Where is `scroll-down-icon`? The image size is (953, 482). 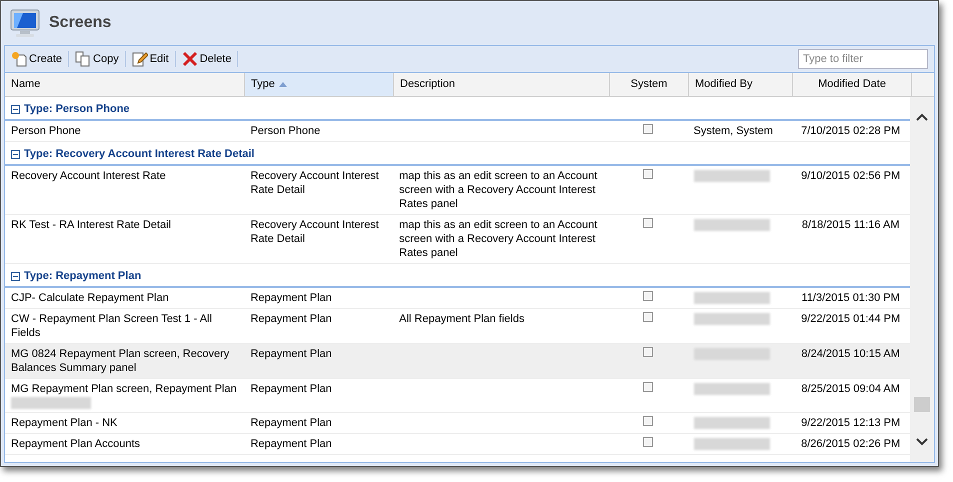
scroll-down-icon is located at coordinates (922, 442).